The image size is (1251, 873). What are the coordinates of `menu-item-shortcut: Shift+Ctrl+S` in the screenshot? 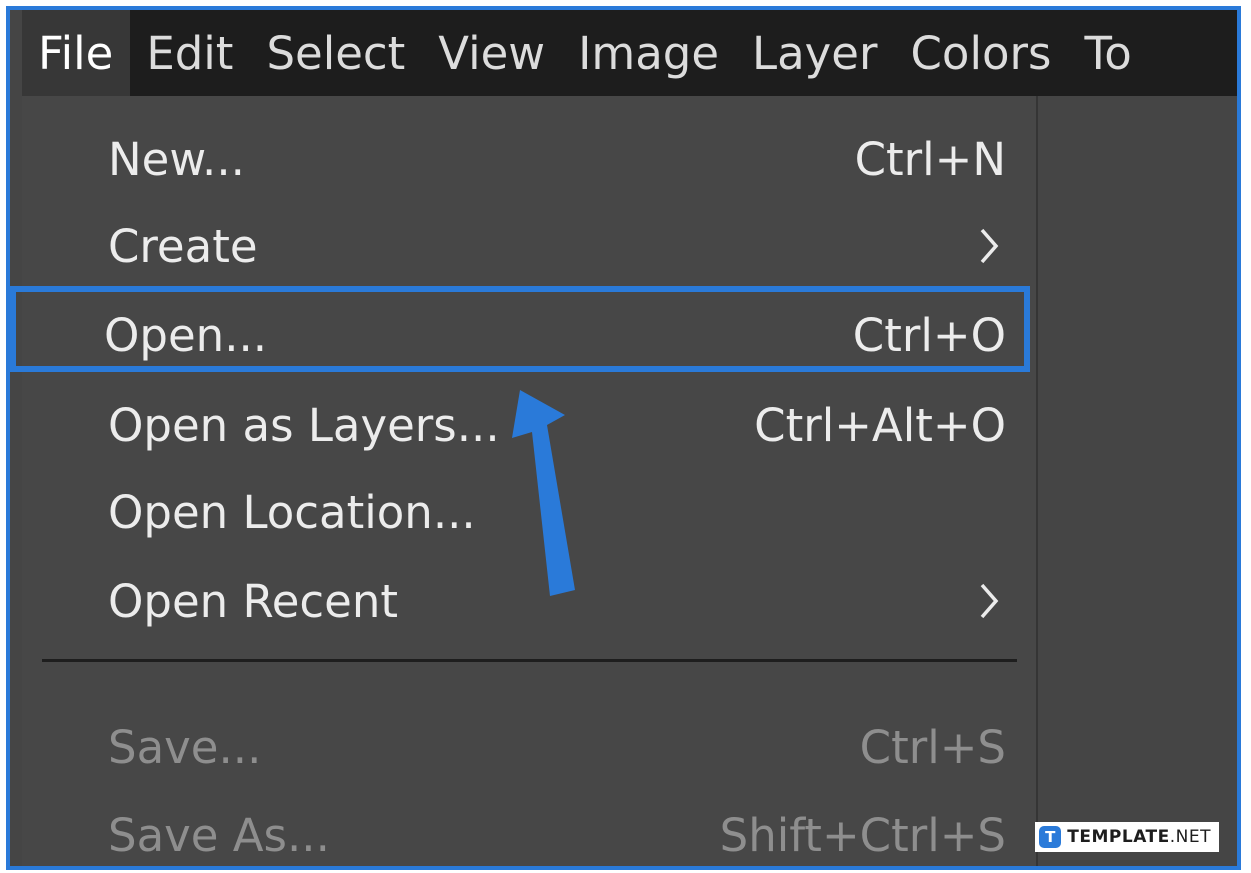 It's located at (862, 835).